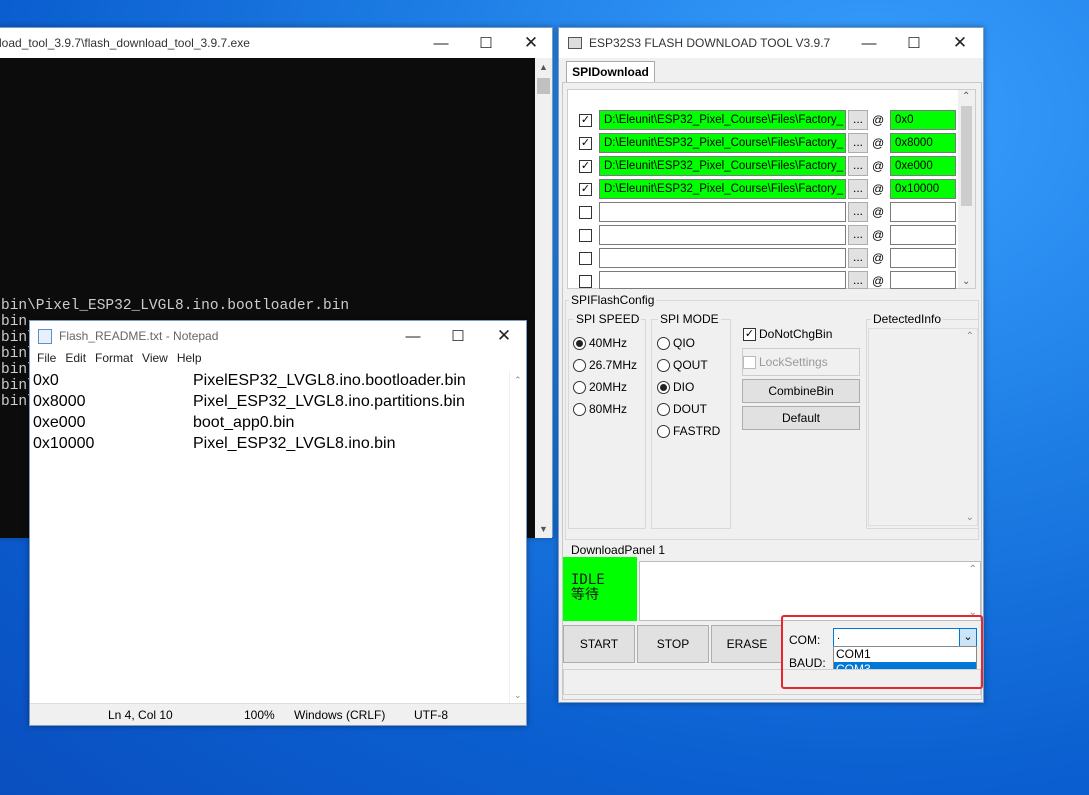 The image size is (1089, 795). What do you see at coordinates (682, 409) in the screenshot?
I see `radio-dout: DOUT` at bounding box center [682, 409].